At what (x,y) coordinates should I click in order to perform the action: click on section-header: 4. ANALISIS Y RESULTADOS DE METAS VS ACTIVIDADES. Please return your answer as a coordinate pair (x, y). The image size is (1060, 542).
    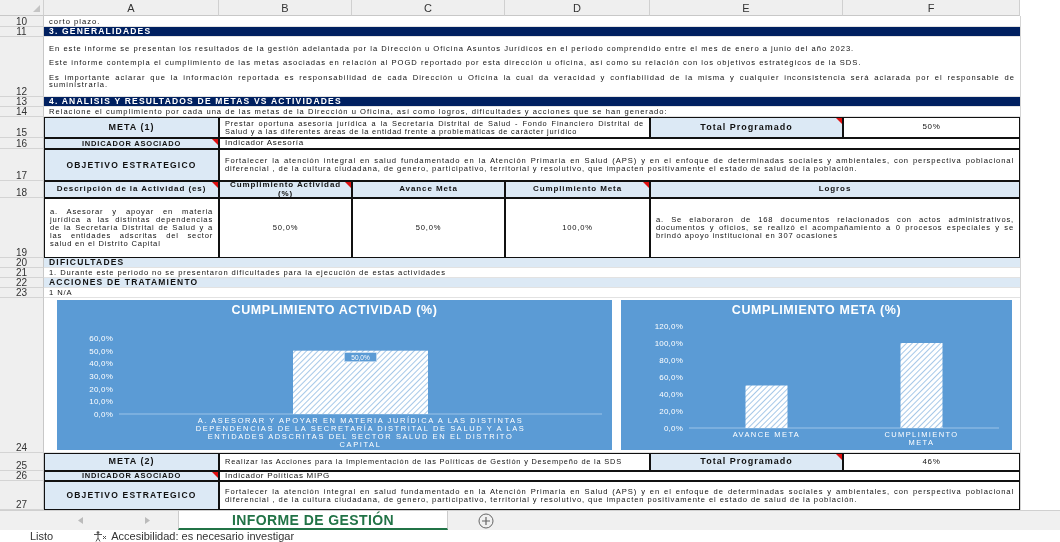
    Looking at the image, I should click on (532, 102).